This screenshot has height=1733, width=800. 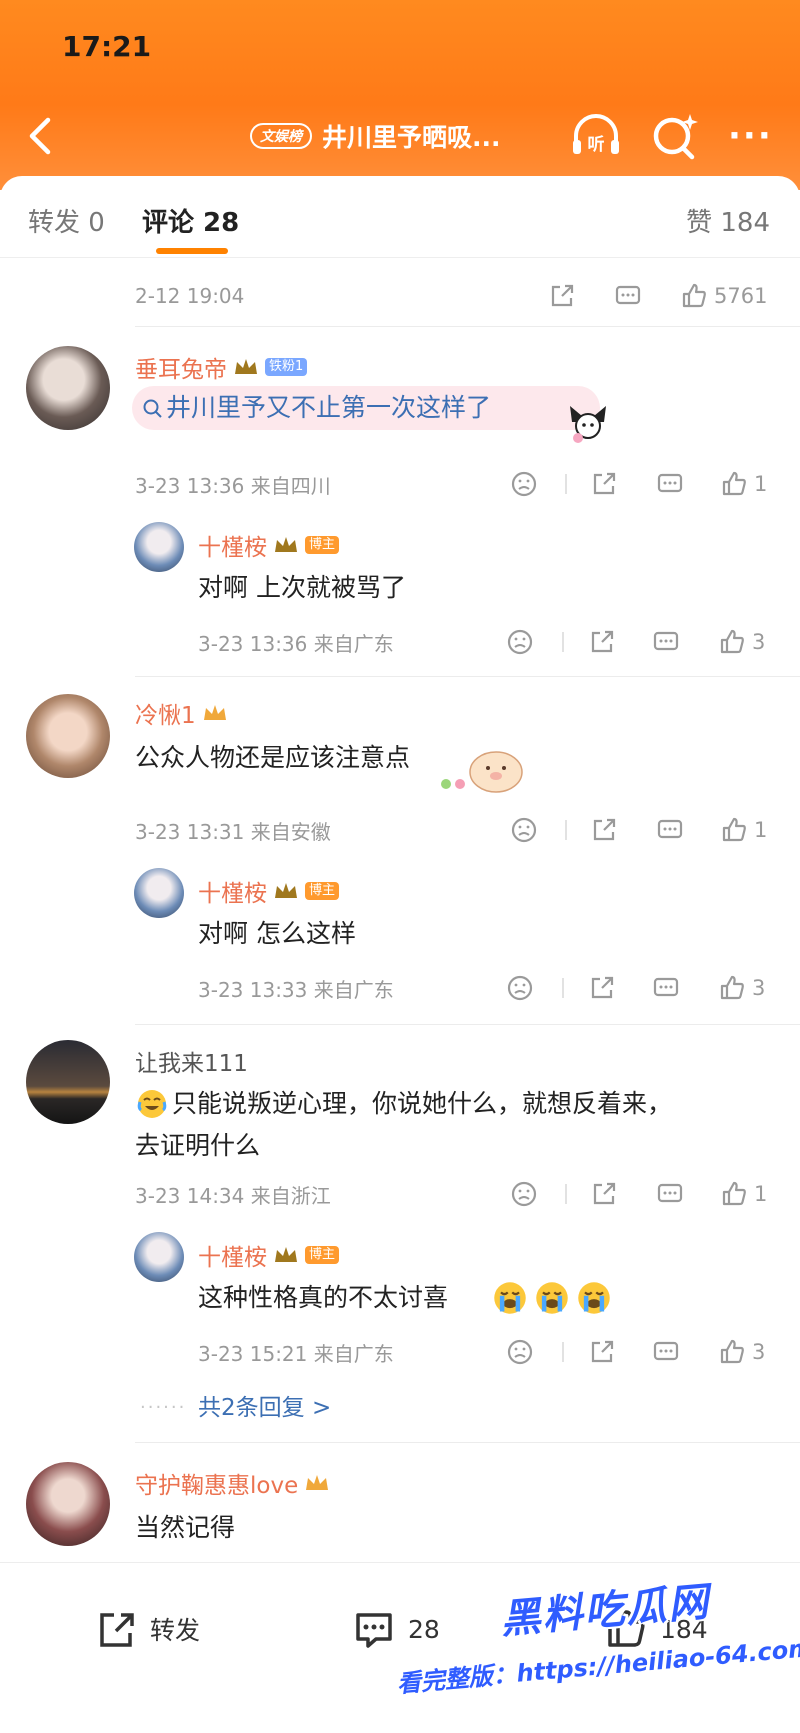 What do you see at coordinates (323, 1297) in the screenshot?
I see `reply-text: 这种性格真的不太讨喜` at bounding box center [323, 1297].